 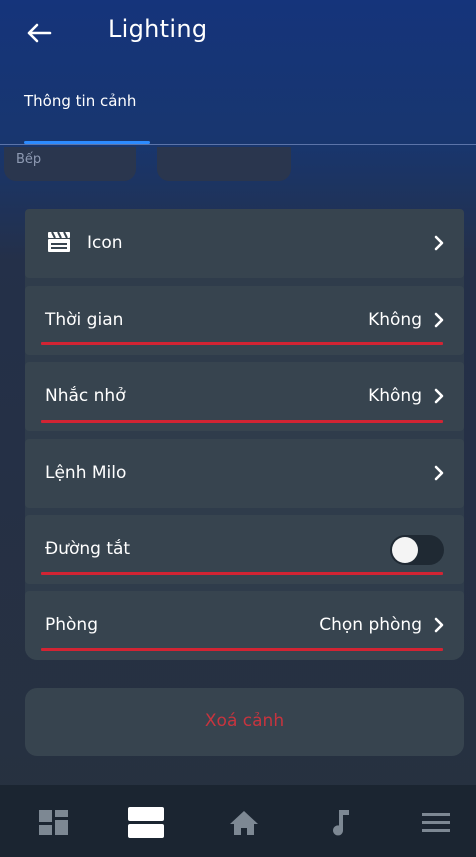 What do you see at coordinates (224, 164) in the screenshot?
I see `room-chip-empty` at bounding box center [224, 164].